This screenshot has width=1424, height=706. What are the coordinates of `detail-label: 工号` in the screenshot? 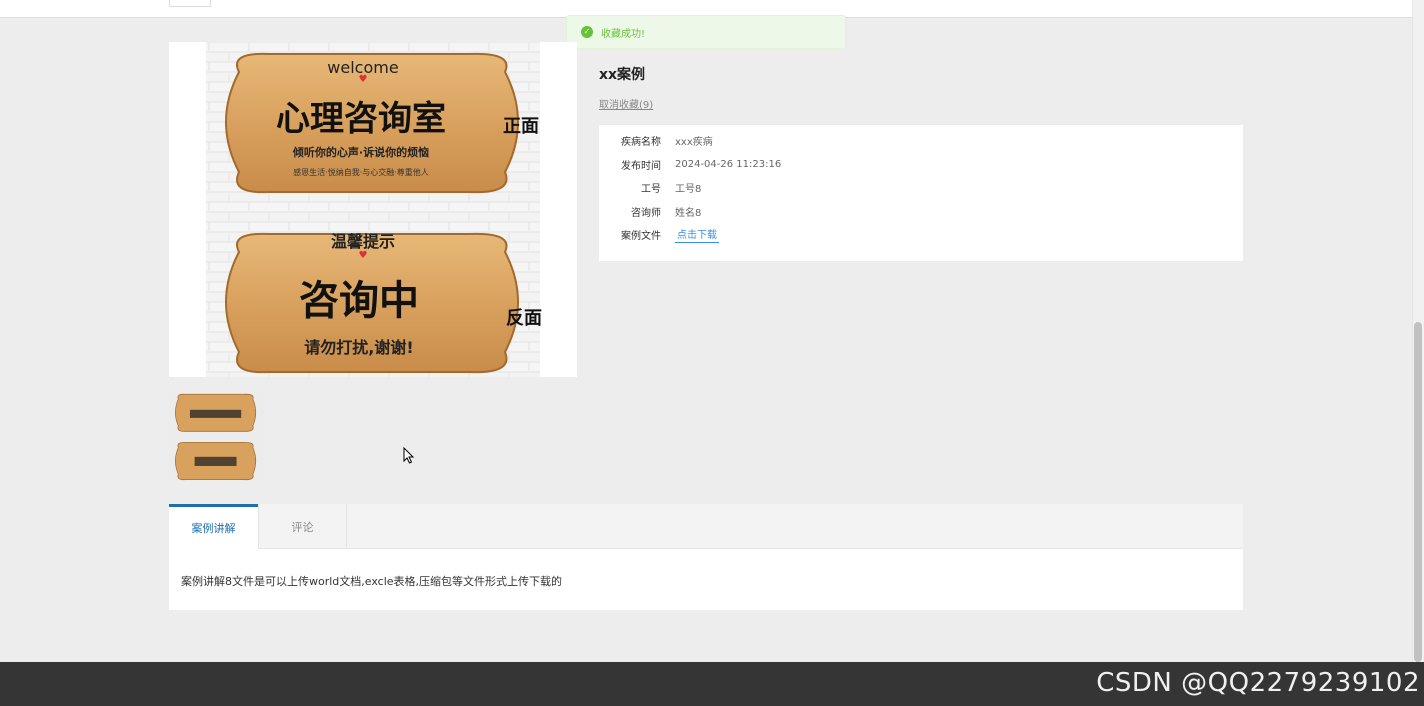 It's located at (651, 189).